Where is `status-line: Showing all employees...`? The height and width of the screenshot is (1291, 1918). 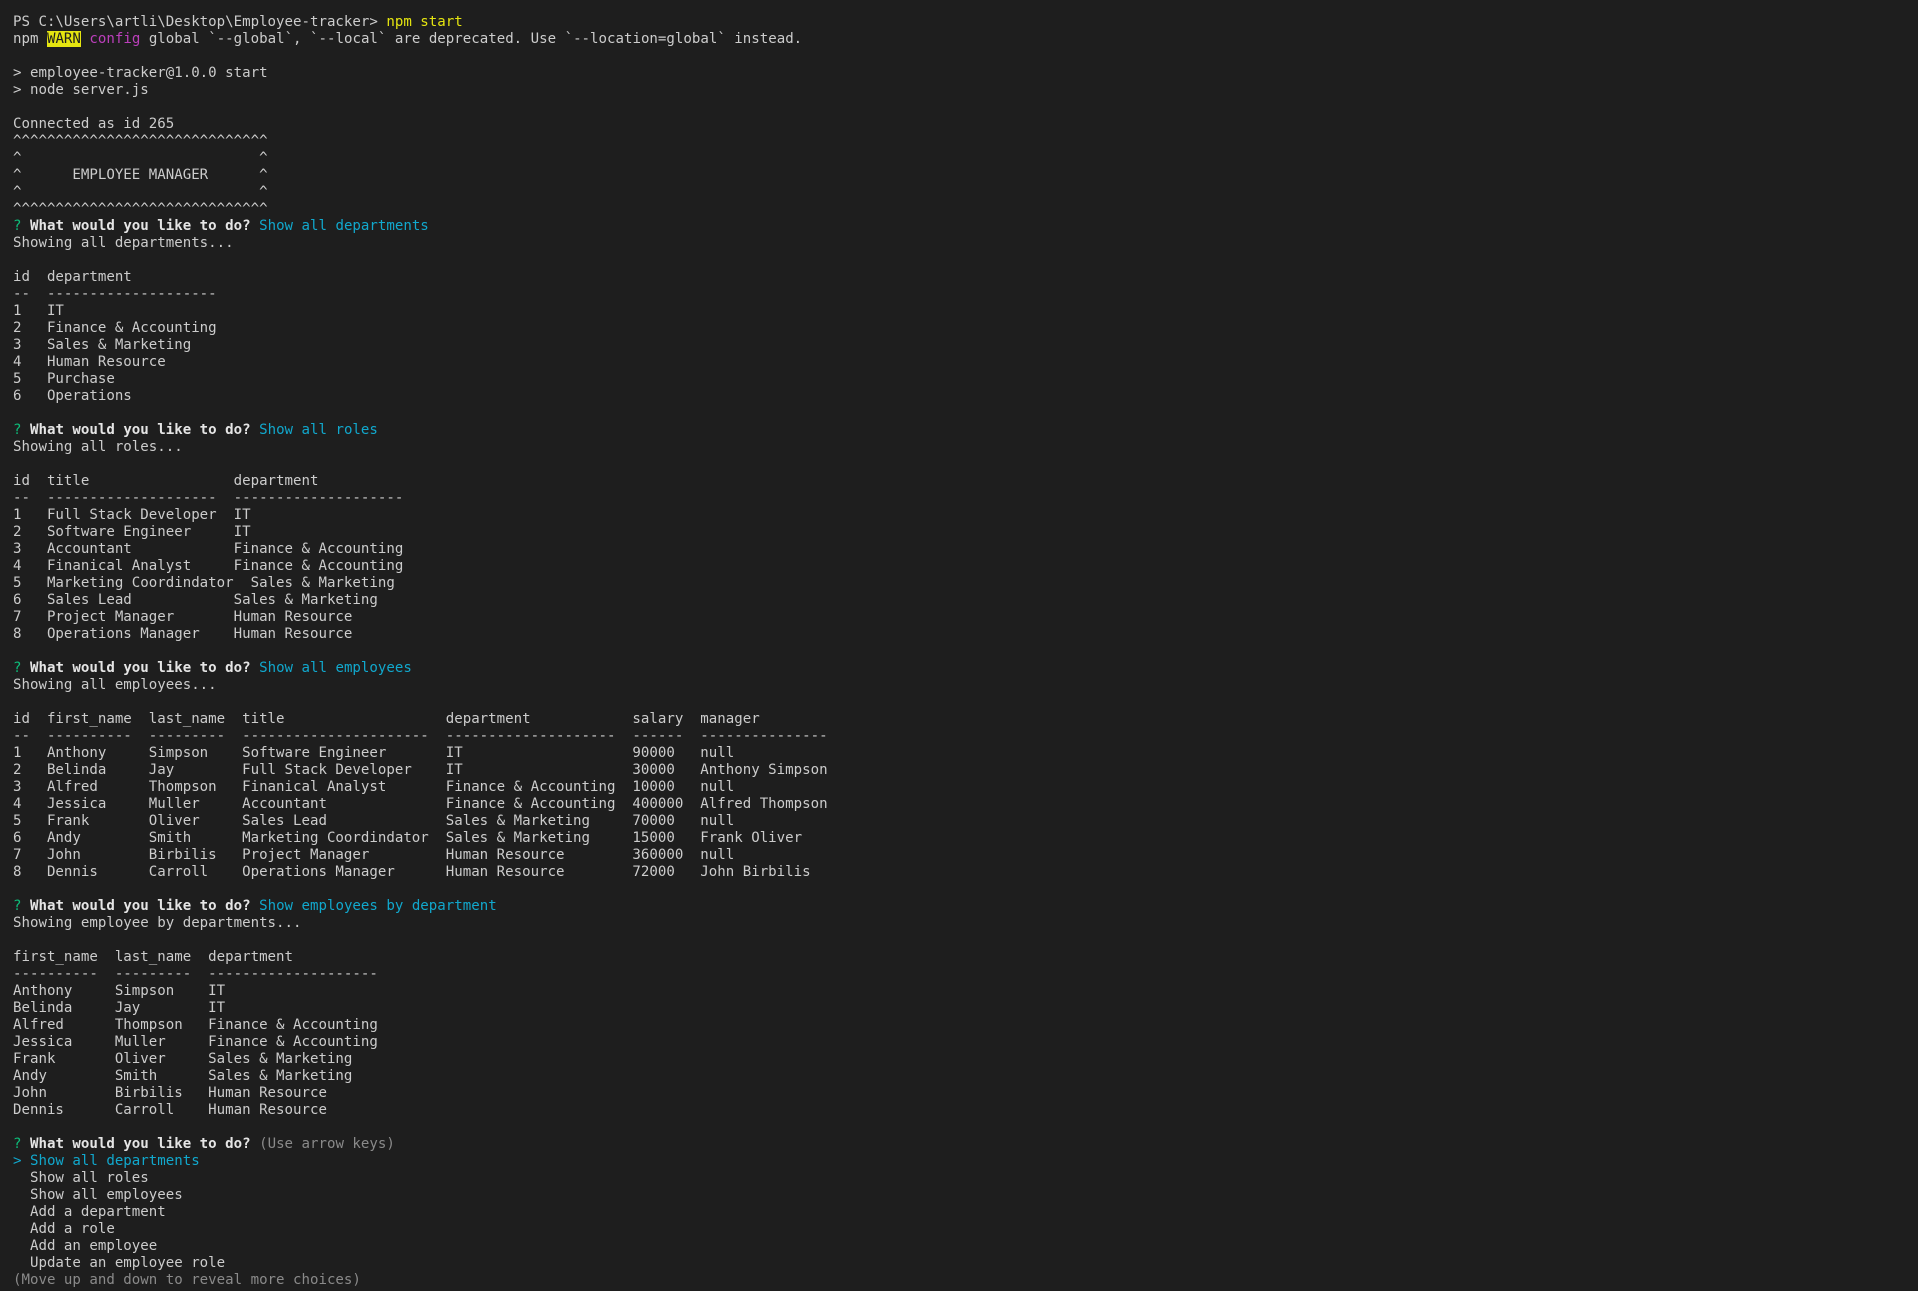 status-line: Showing all employees... is located at coordinates (115, 685).